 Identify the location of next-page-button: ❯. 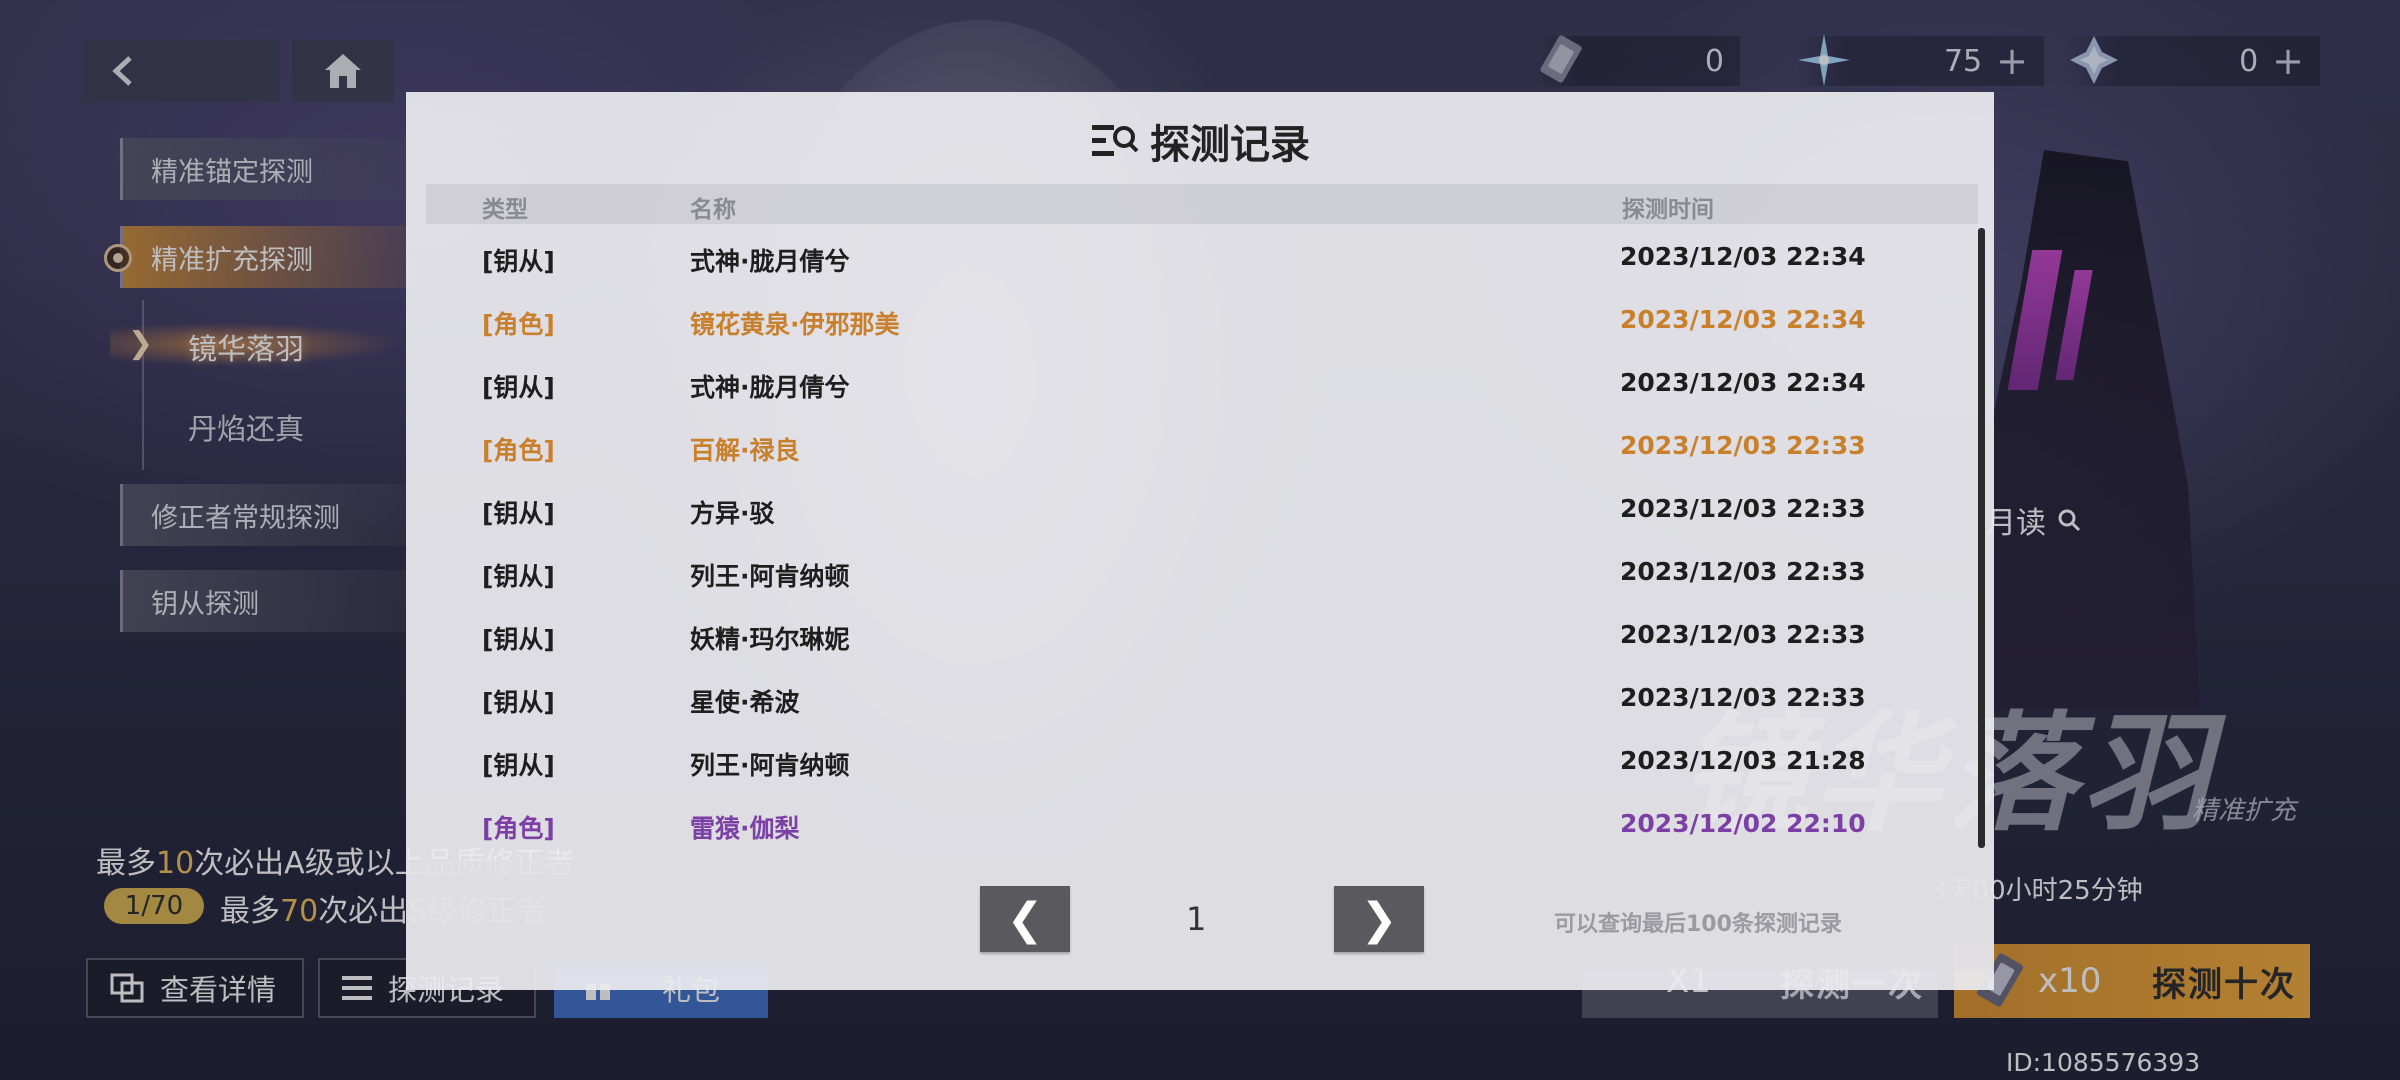
(1379, 919).